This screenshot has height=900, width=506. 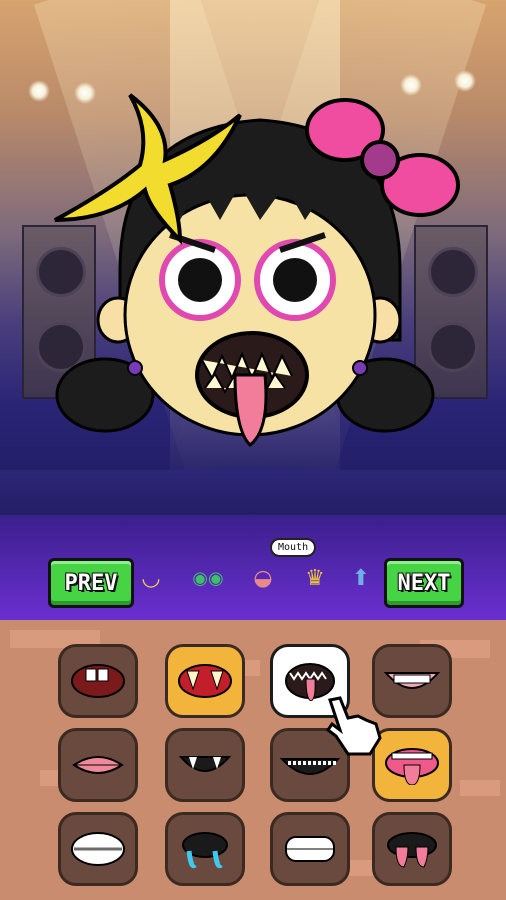 What do you see at coordinates (98, 681) in the screenshot?
I see `mouth-buck-teeth` at bounding box center [98, 681].